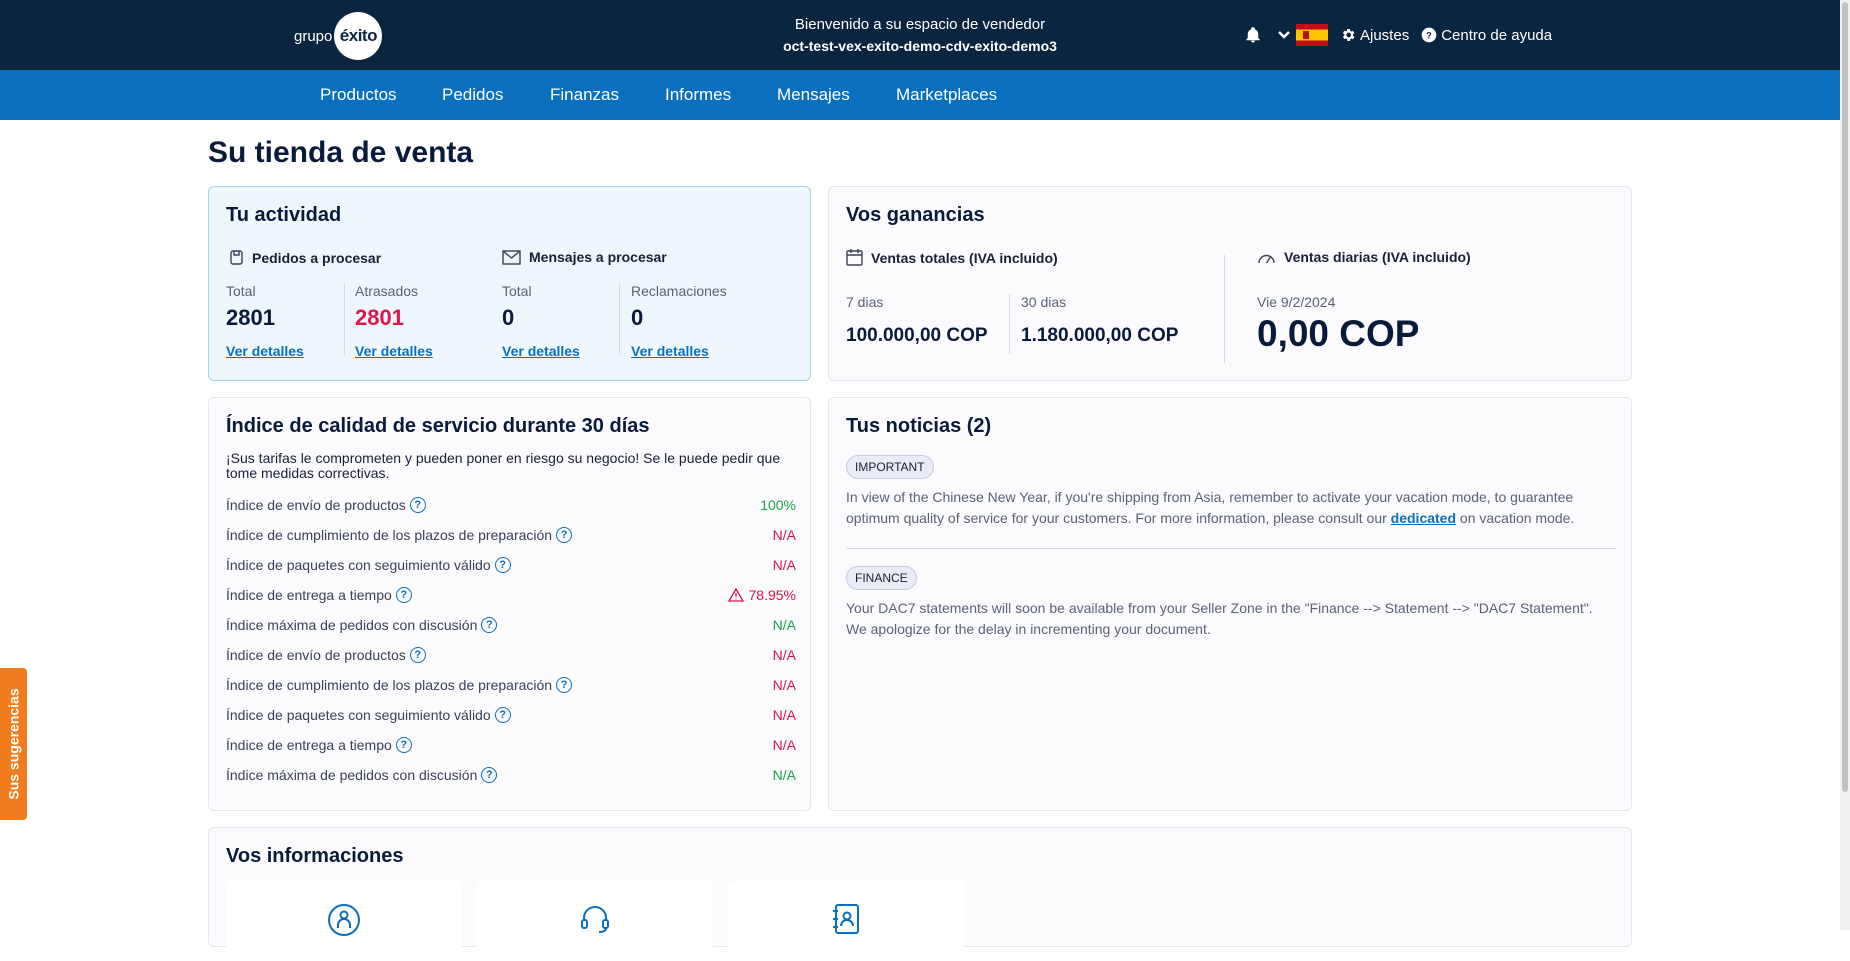  Describe the element at coordinates (284, 215) in the screenshot. I see `activity-title: Tu actividad` at that location.